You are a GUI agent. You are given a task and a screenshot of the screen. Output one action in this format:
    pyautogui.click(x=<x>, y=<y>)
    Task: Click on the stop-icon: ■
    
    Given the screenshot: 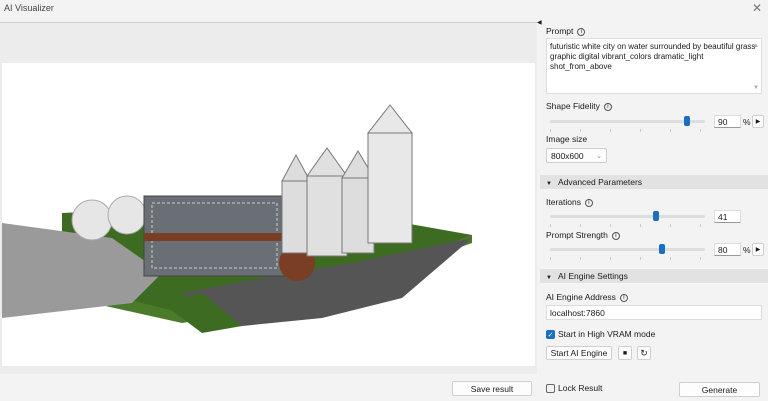 What is the action you would take?
    pyautogui.click(x=625, y=353)
    